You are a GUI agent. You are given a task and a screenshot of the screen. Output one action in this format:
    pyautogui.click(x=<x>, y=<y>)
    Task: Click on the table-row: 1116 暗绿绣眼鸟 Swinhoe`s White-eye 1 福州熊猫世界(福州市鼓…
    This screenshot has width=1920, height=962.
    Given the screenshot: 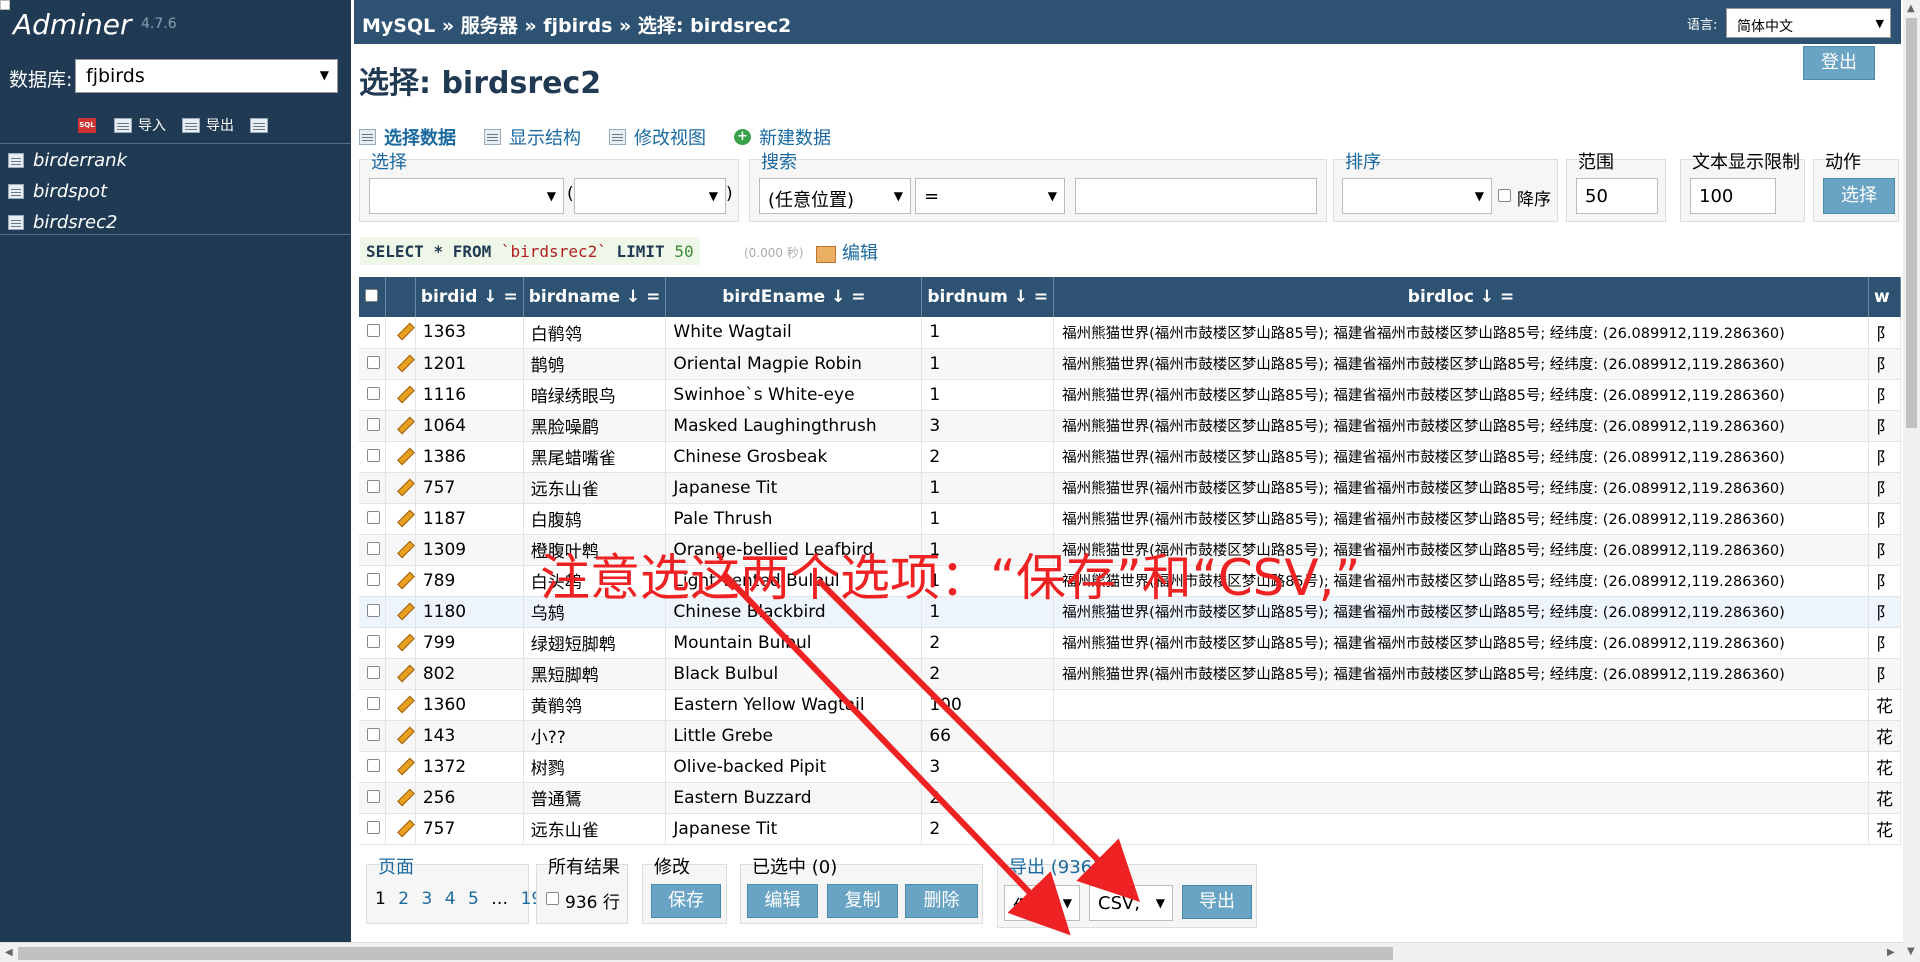 What is the action you would take?
    pyautogui.click(x=1130, y=395)
    